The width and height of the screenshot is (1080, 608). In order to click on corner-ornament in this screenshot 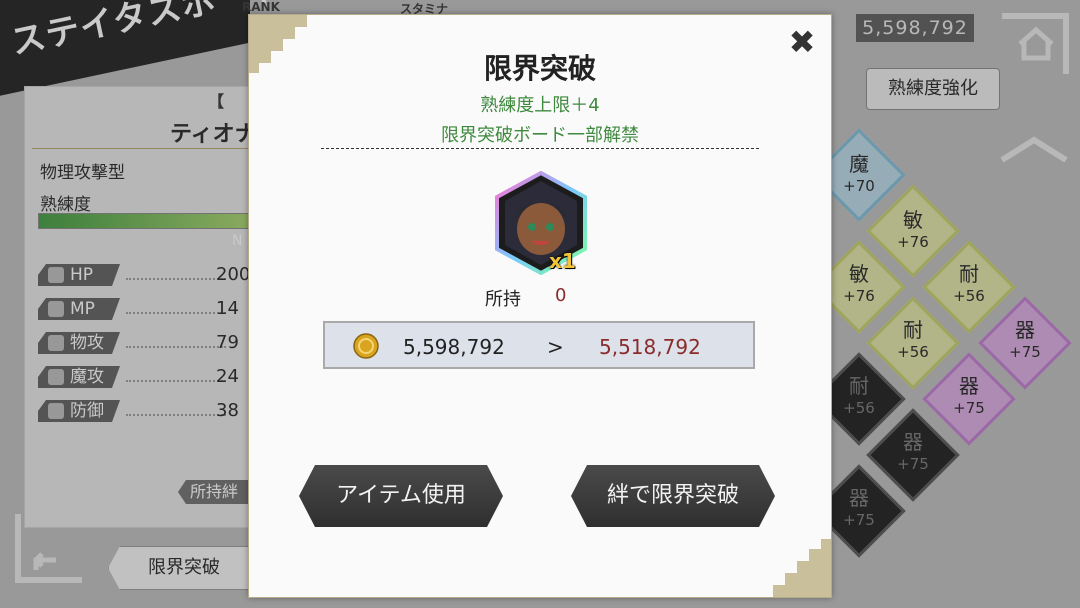, I will do `click(802, 568)`.